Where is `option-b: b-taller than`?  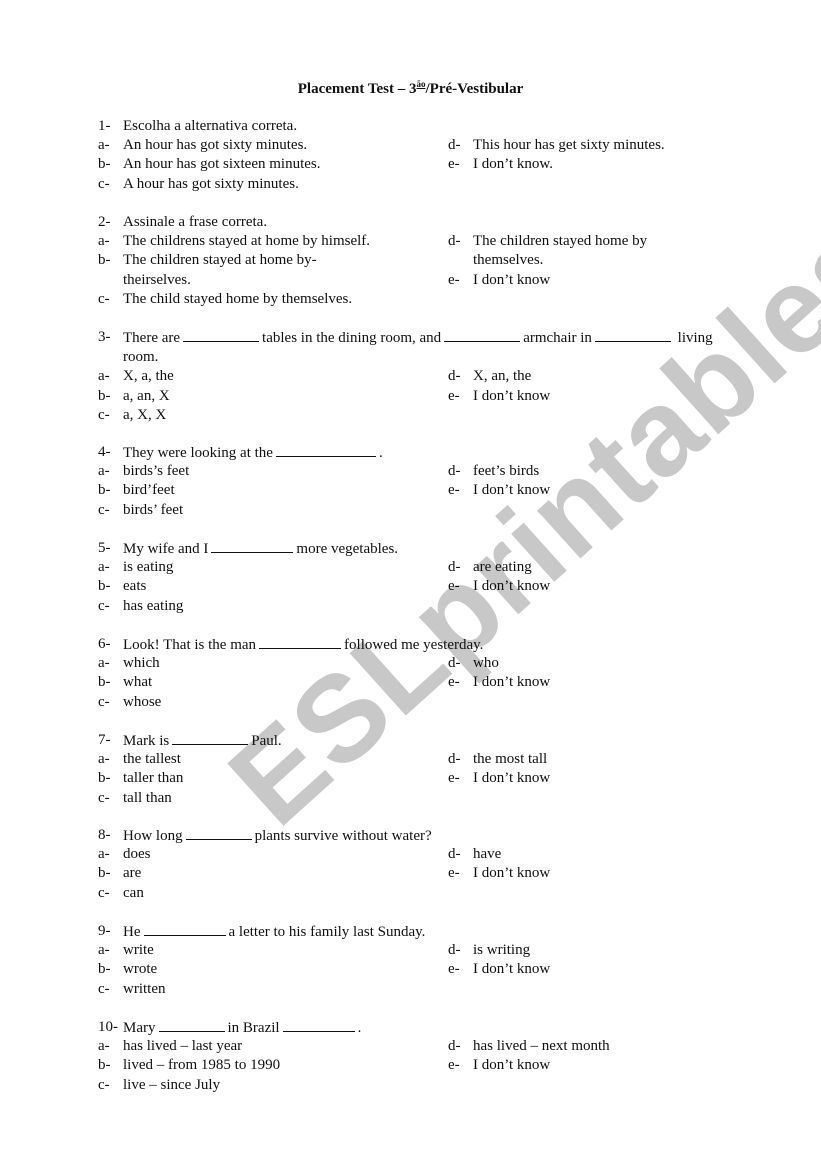
option-b: b-taller than is located at coordinates (273, 778).